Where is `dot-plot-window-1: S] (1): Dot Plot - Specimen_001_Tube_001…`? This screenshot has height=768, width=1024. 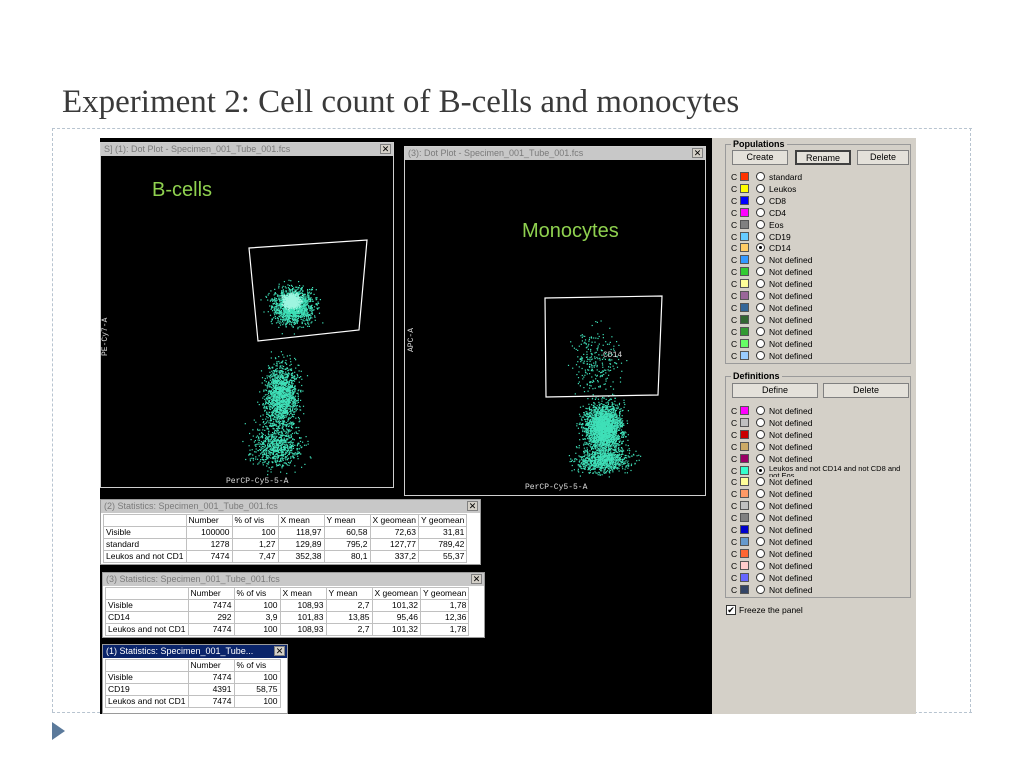
dot-plot-window-1: S] (1): Dot Plot - Specimen_001_Tube_001… is located at coordinates (247, 315).